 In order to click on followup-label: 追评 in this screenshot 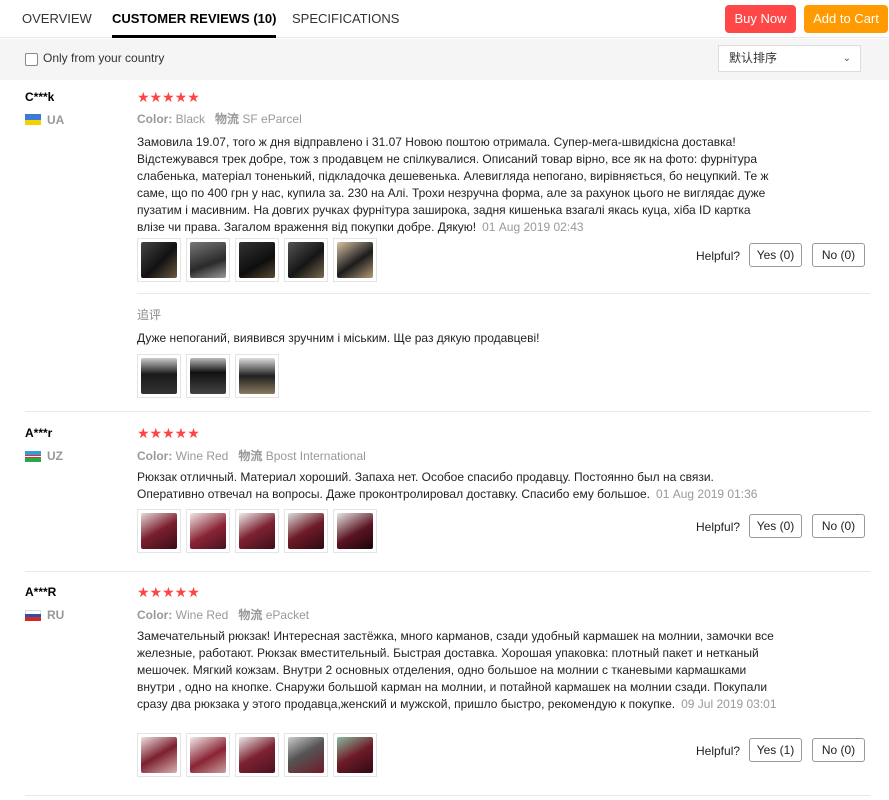, I will do `click(149, 315)`.